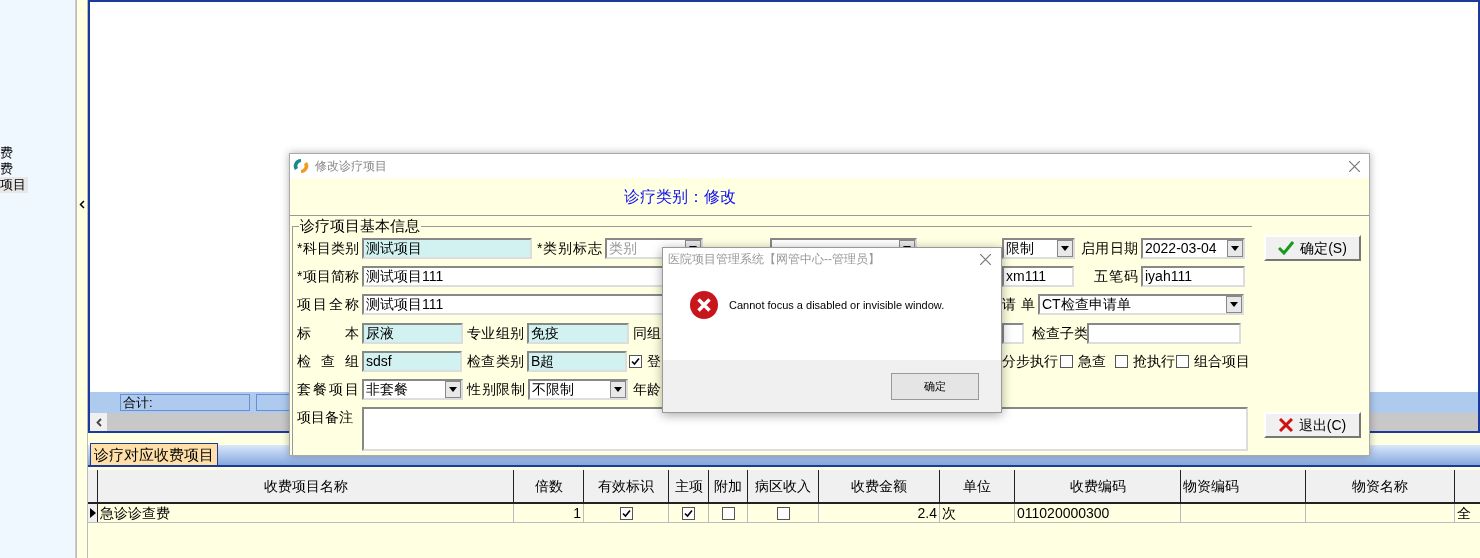 This screenshot has height=558, width=1480. I want to click on table-cell: 全, so click(1467, 513).